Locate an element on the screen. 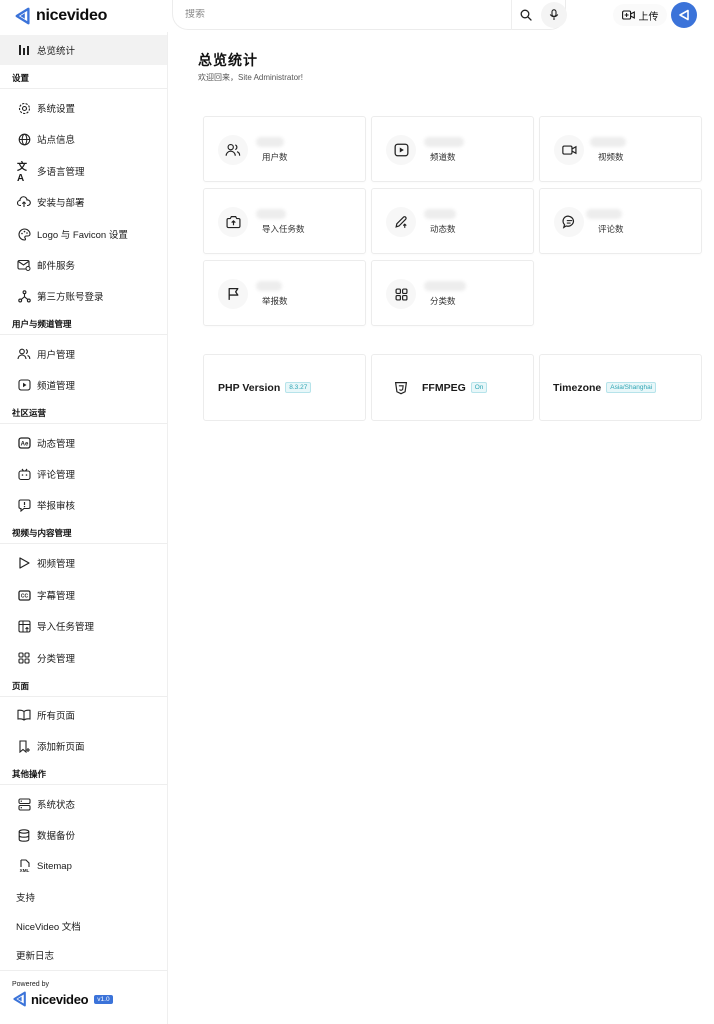 The height and width of the screenshot is (1024, 714). camera-upload-icon is located at coordinates (233, 222).